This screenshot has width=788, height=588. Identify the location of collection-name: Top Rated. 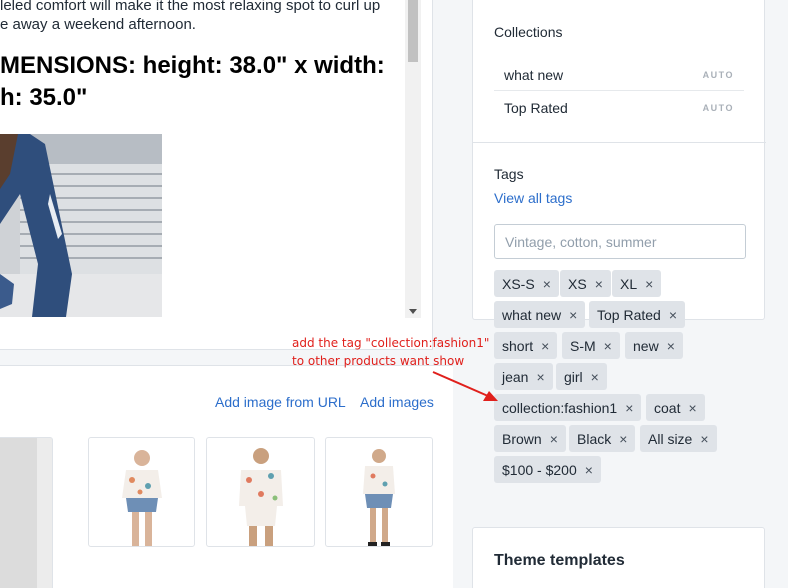
(536, 108).